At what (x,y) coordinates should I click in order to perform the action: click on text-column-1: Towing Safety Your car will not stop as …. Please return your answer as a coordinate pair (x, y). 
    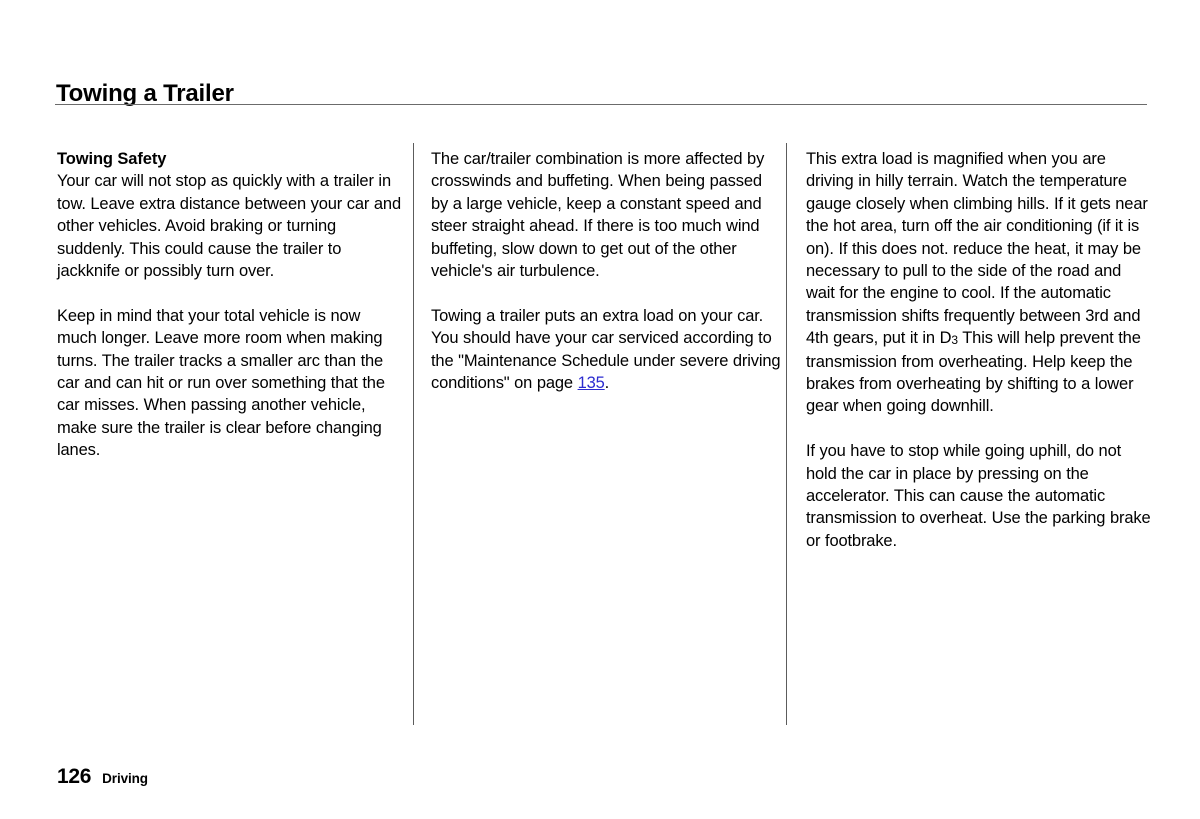
    Looking at the image, I should click on (230, 305).